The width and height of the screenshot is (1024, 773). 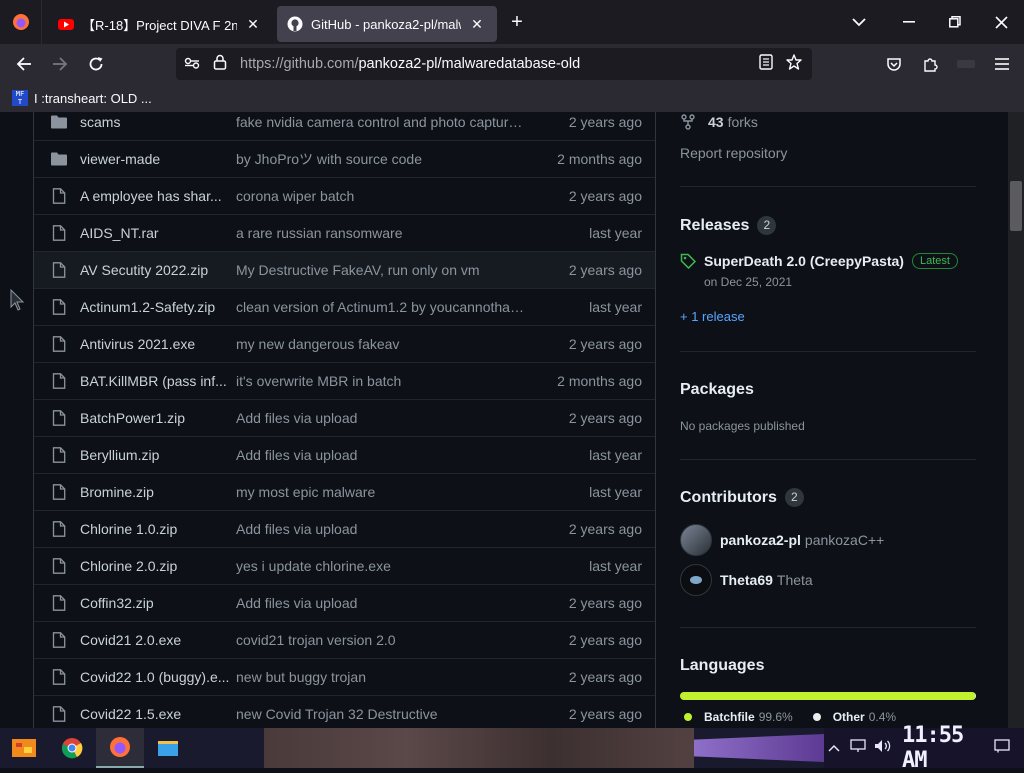 What do you see at coordinates (192, 64) in the screenshot?
I see `site-info-icon` at bounding box center [192, 64].